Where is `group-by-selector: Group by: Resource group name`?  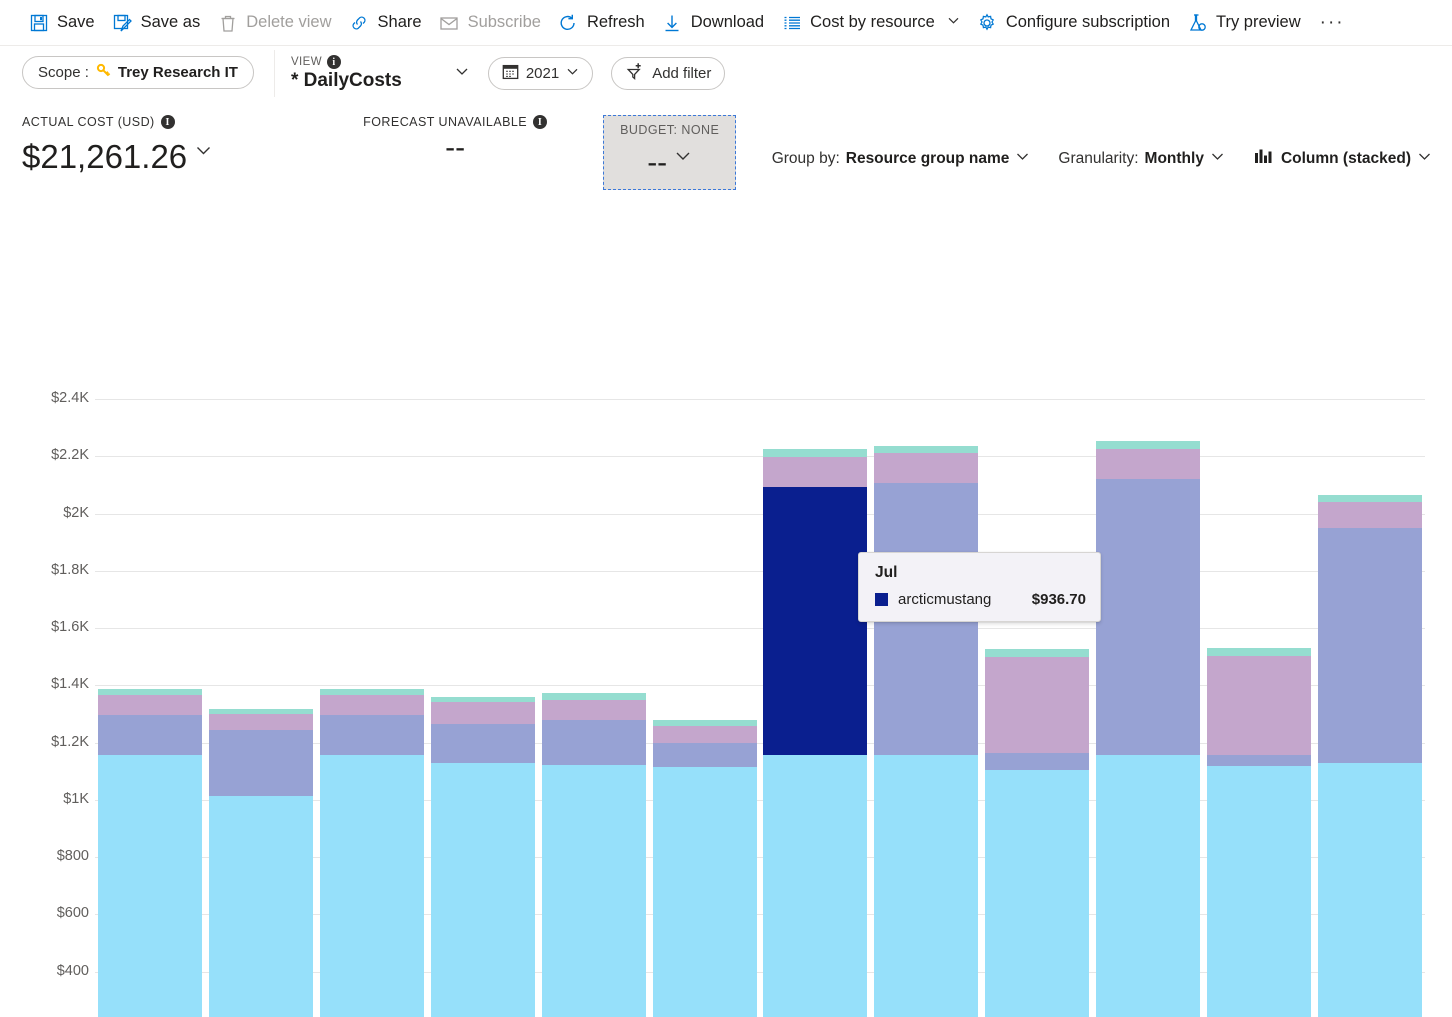
group-by-selector: Group by: Resource group name is located at coordinates (901, 159).